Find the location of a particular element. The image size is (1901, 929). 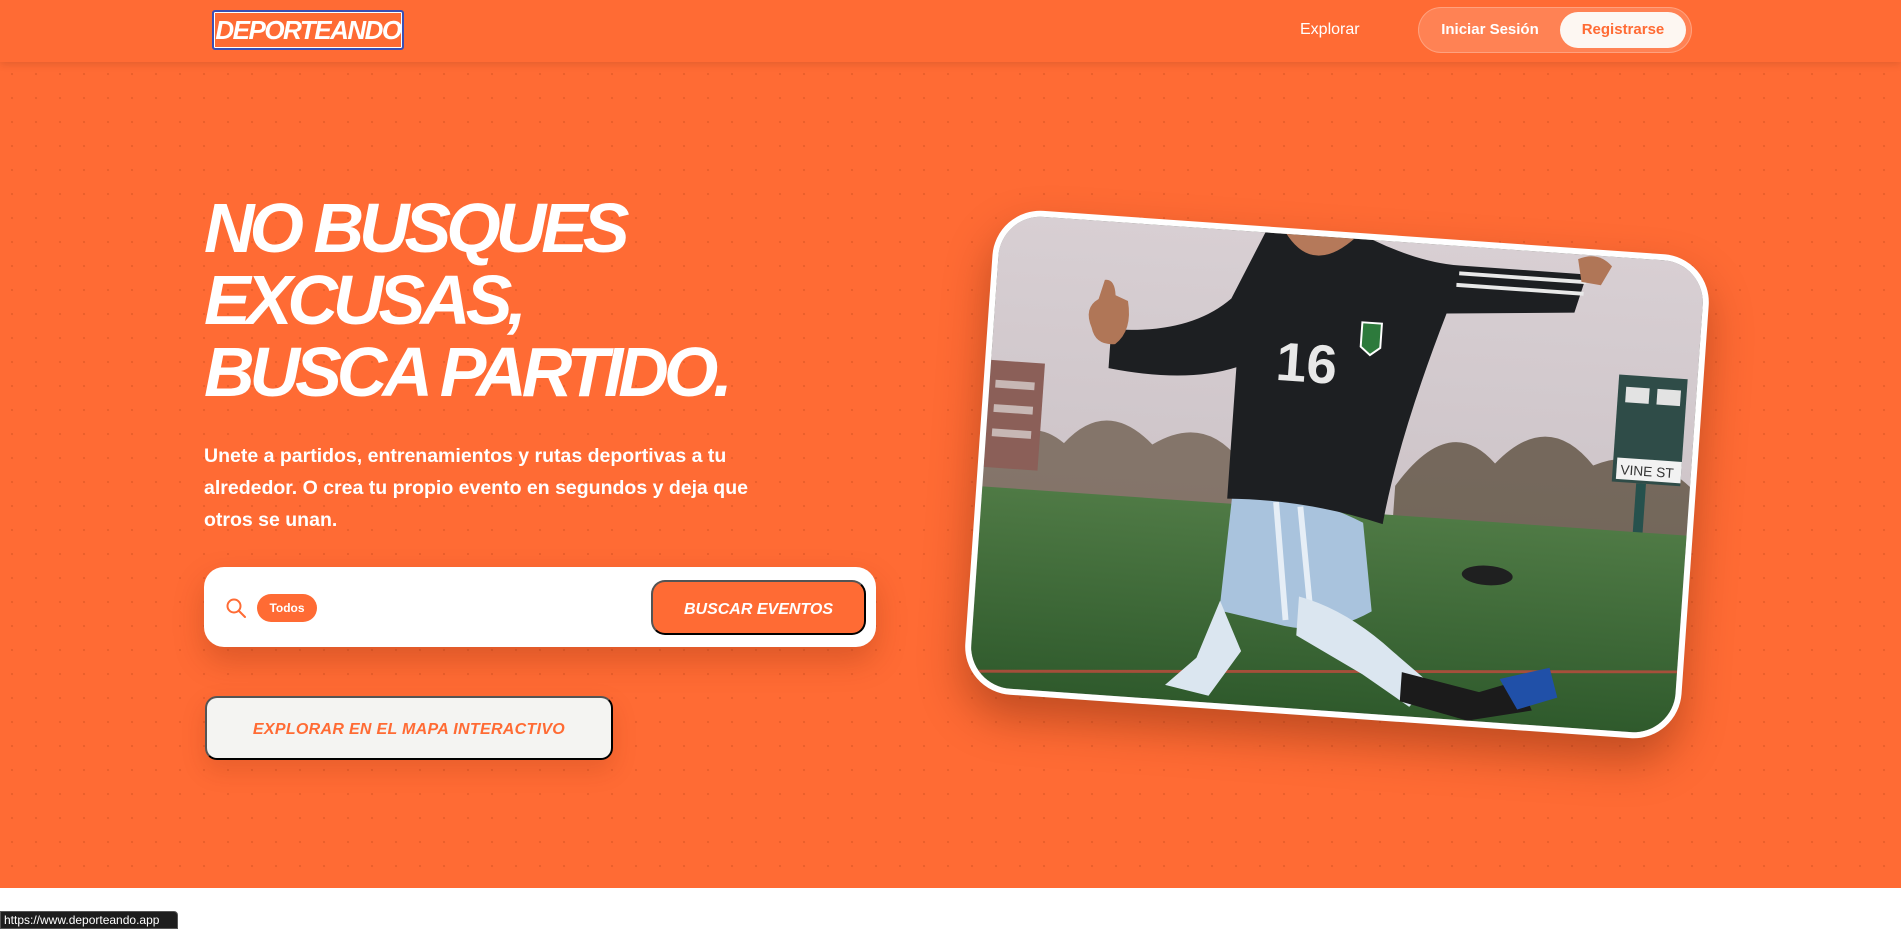

logo: DEPORTEANDO is located at coordinates (308, 30).